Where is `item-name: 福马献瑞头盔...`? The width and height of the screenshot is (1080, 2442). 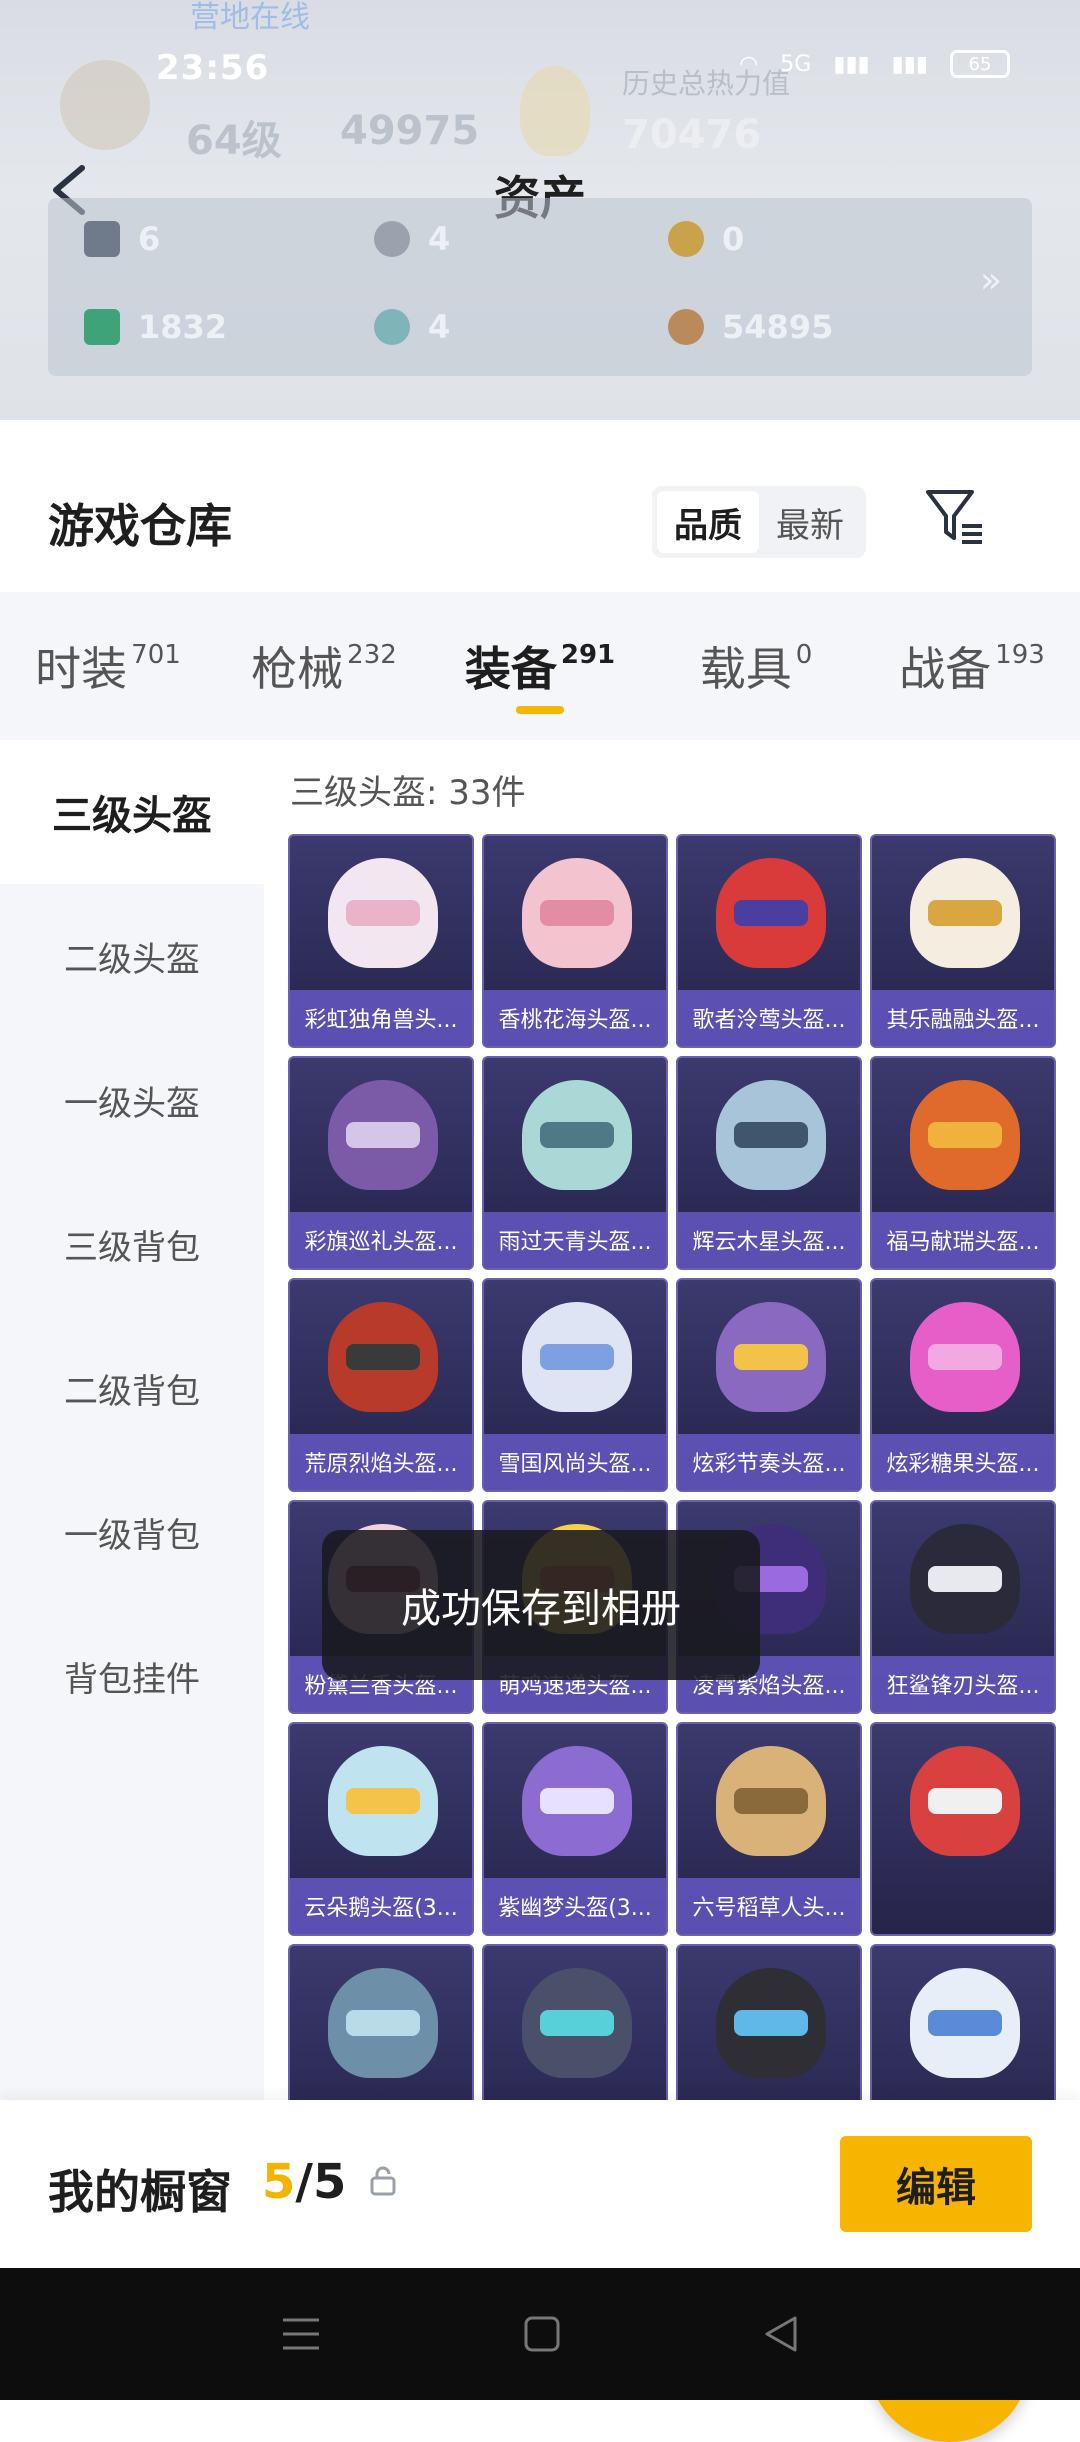
item-name: 福马献瑞头盔... is located at coordinates (963, 1240).